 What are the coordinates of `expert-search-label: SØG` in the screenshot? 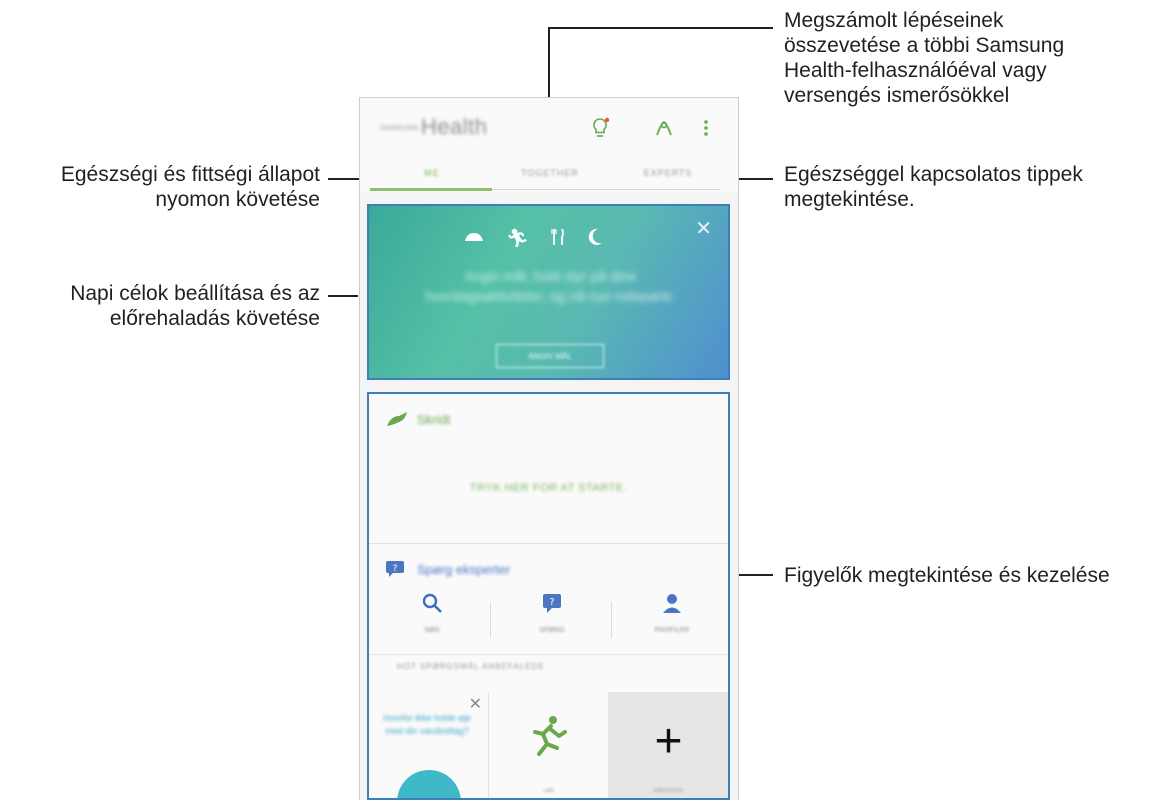 It's located at (432, 630).